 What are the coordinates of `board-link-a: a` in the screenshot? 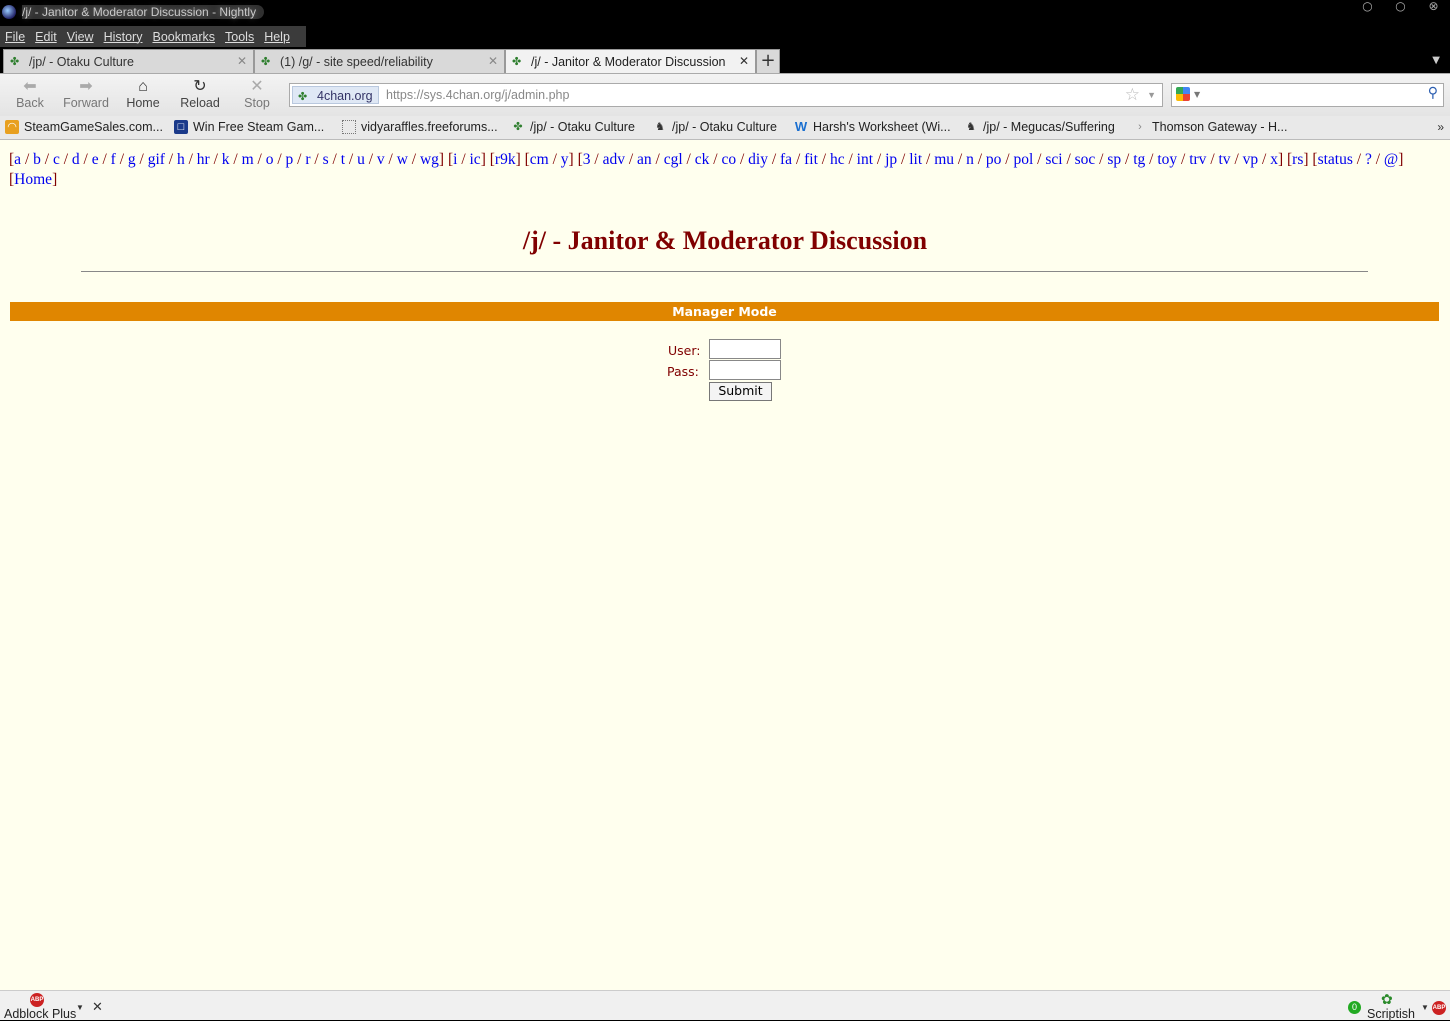 It's located at (17, 159).